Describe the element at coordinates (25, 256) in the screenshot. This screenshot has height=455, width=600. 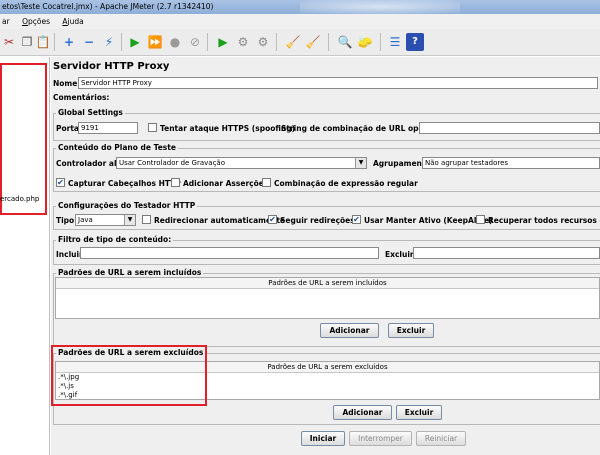
I see `test-plan-tree: ercado.php` at that location.